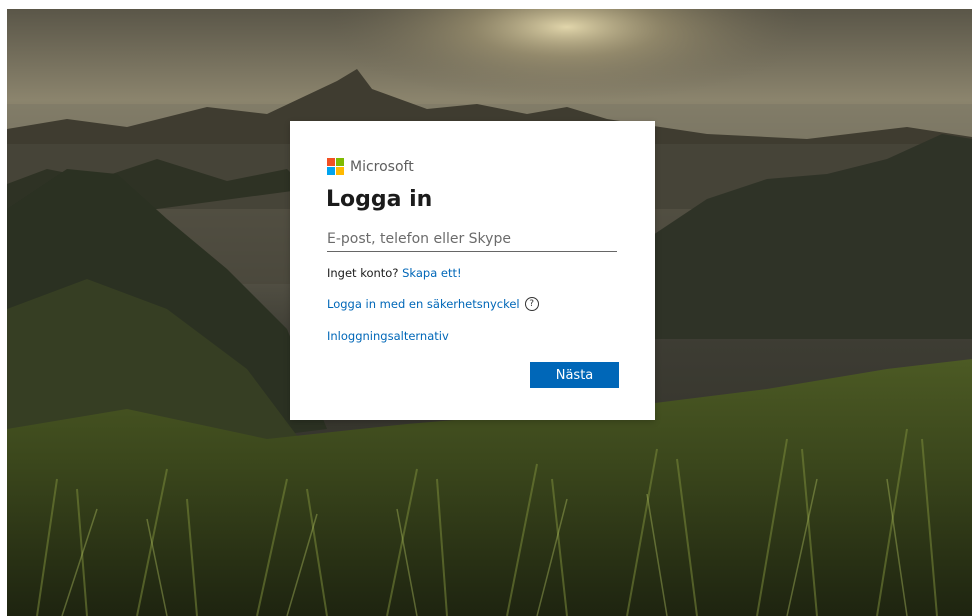 Image resolution: width=972 pixels, height=616 pixels. I want to click on microsoft-brand: Microsoft, so click(370, 166).